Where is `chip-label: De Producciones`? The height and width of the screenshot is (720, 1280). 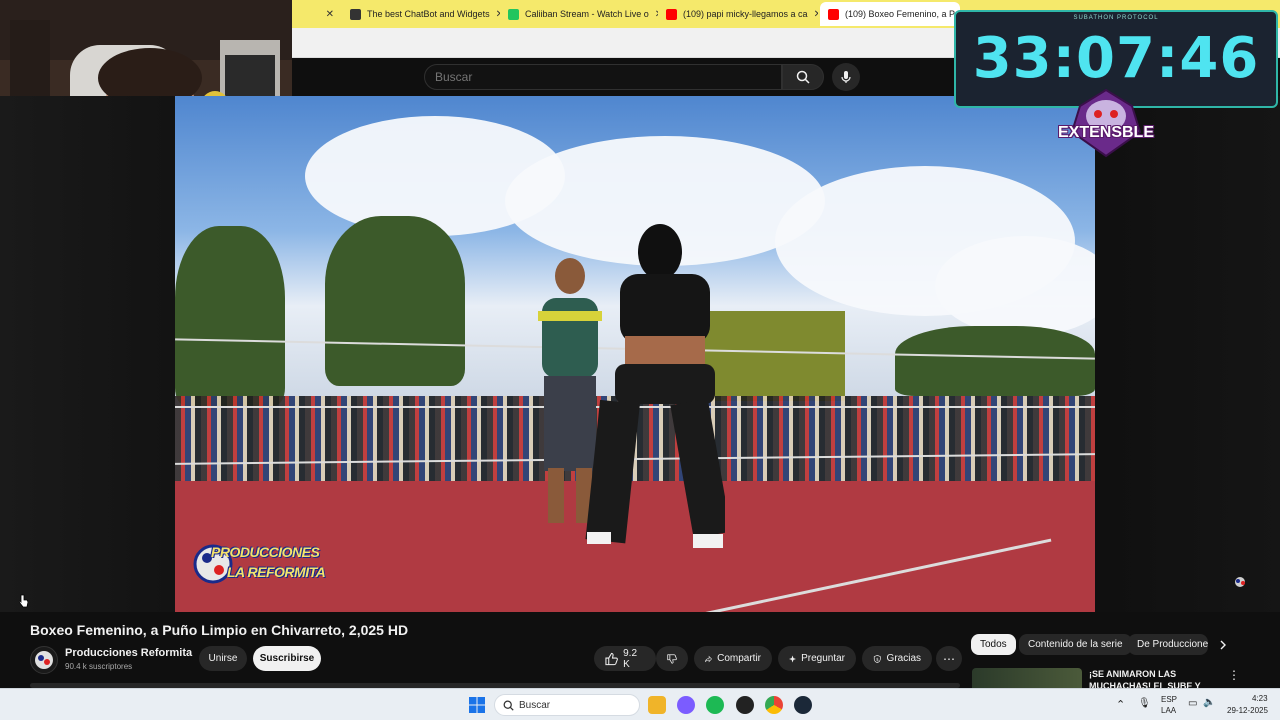 chip-label: De Producciones is located at coordinates (1172, 644).